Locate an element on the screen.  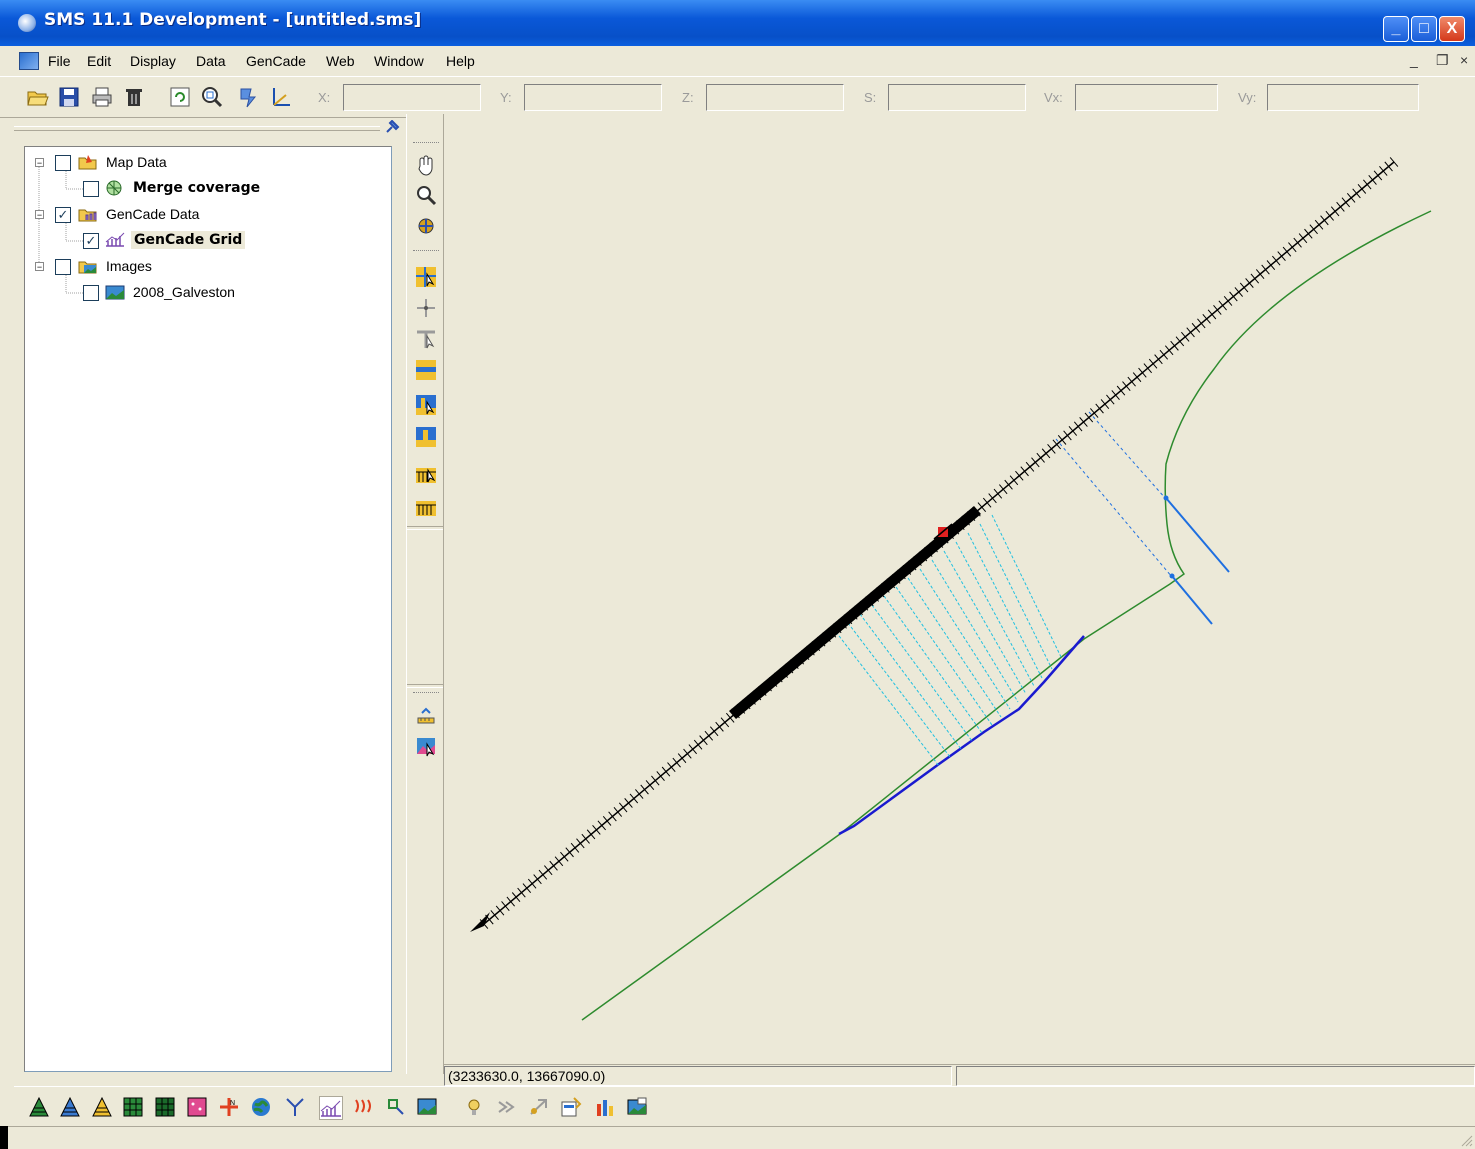
module-toolbar: N is located at coordinates (744, 1106).